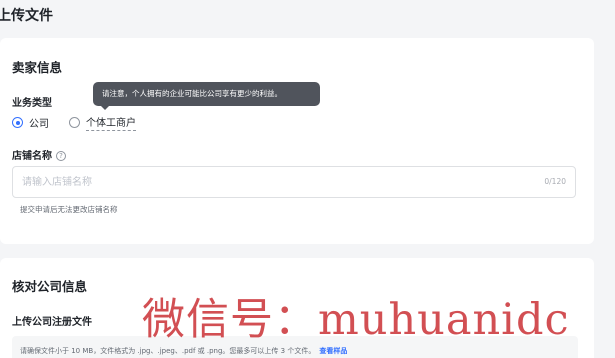 The image size is (615, 358). What do you see at coordinates (52, 322) in the screenshot?
I see `upload-label: 上传公司注册文件` at bounding box center [52, 322].